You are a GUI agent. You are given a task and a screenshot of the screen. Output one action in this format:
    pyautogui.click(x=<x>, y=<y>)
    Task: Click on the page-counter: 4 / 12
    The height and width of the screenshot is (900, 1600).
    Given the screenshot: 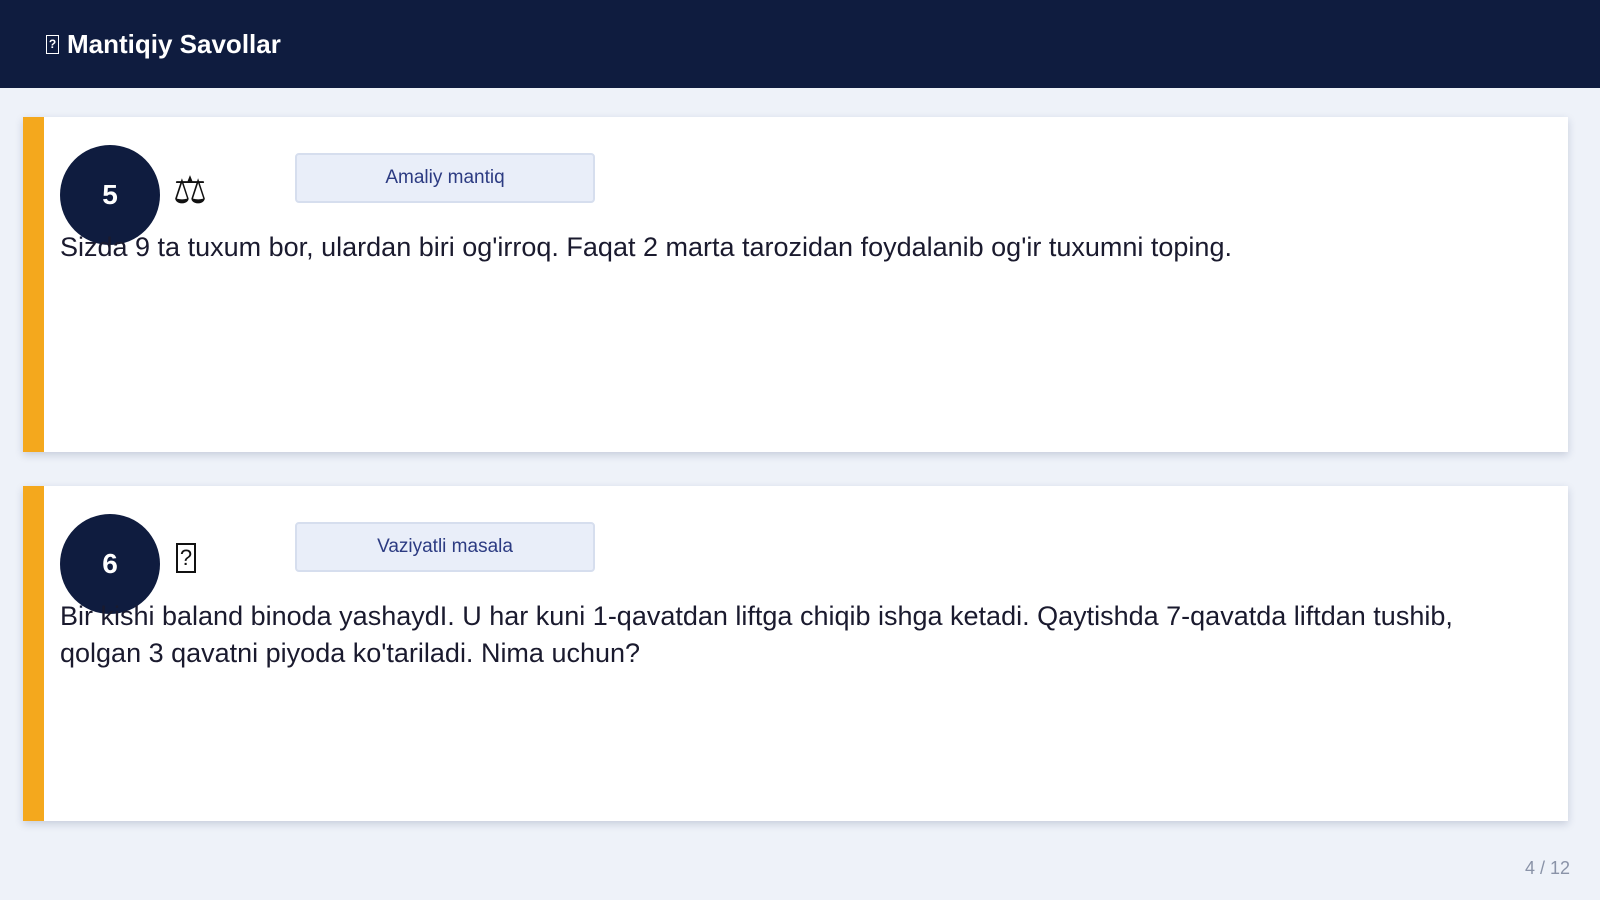 What is the action you would take?
    pyautogui.click(x=1547, y=868)
    